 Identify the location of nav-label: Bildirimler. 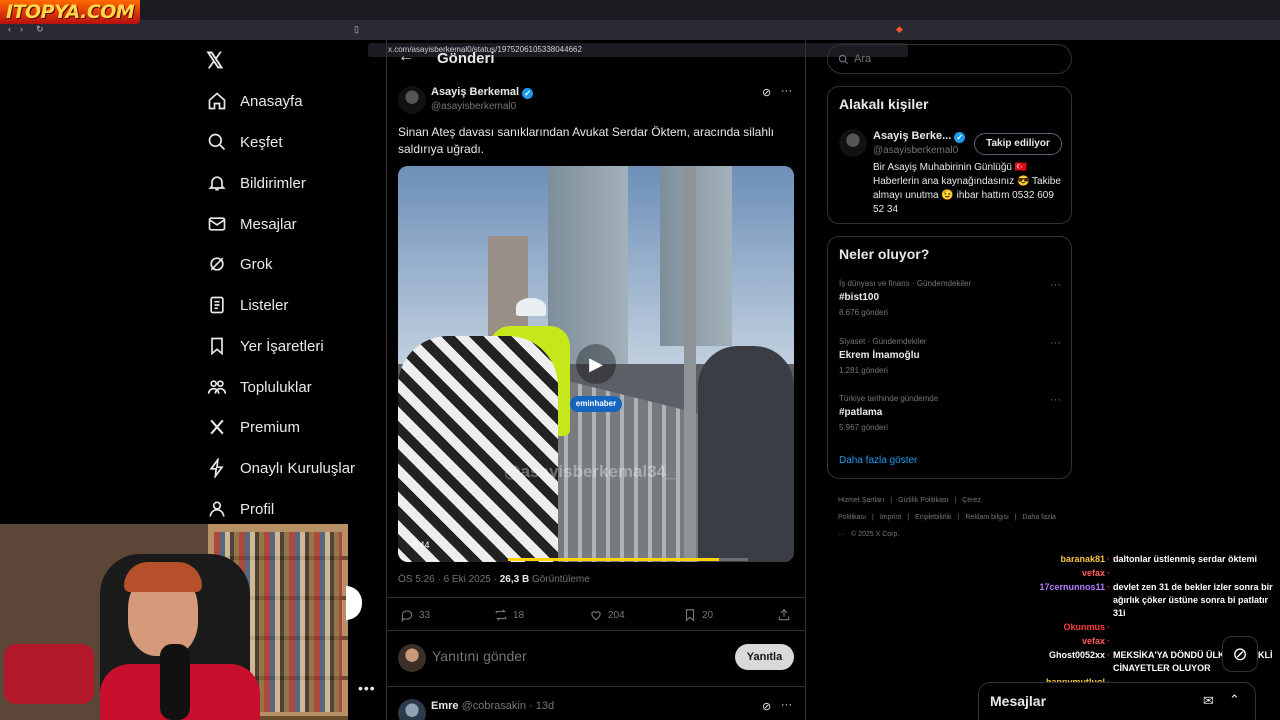
(273, 183).